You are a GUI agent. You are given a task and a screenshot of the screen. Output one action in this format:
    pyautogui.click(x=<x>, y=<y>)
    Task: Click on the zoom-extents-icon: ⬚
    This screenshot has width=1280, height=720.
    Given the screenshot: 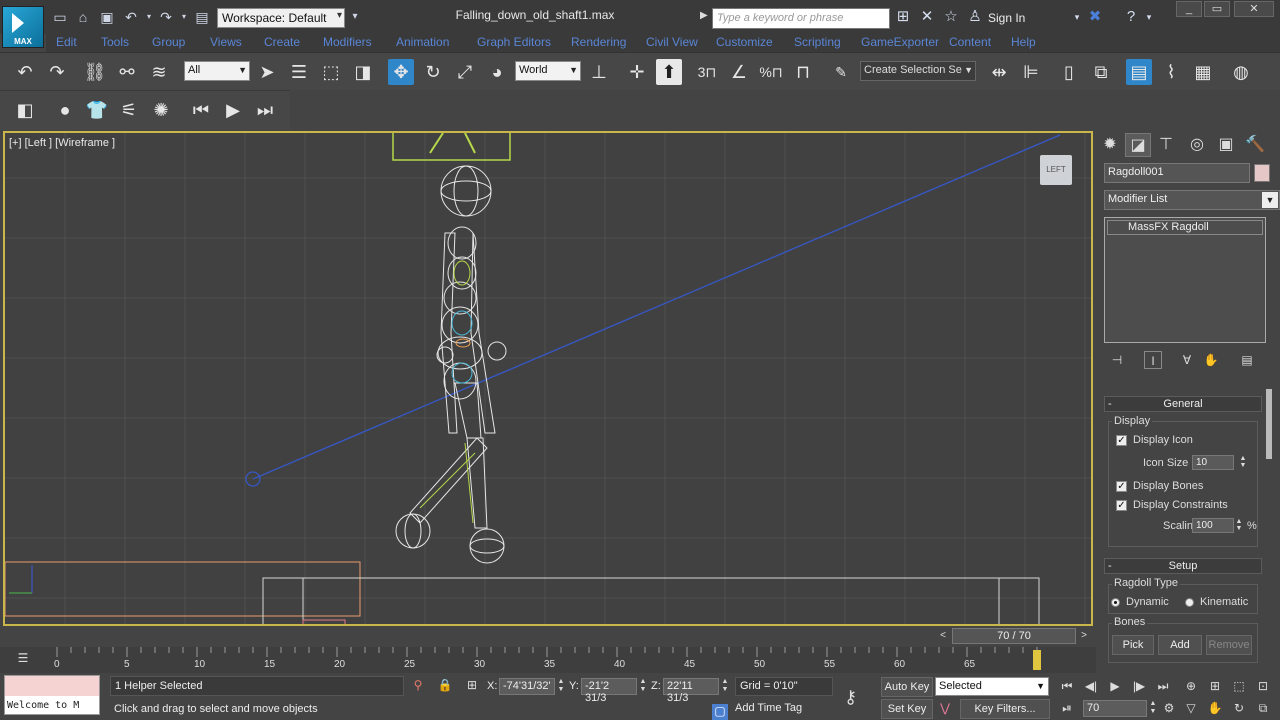 What is the action you would take?
    pyautogui.click(x=1239, y=686)
    